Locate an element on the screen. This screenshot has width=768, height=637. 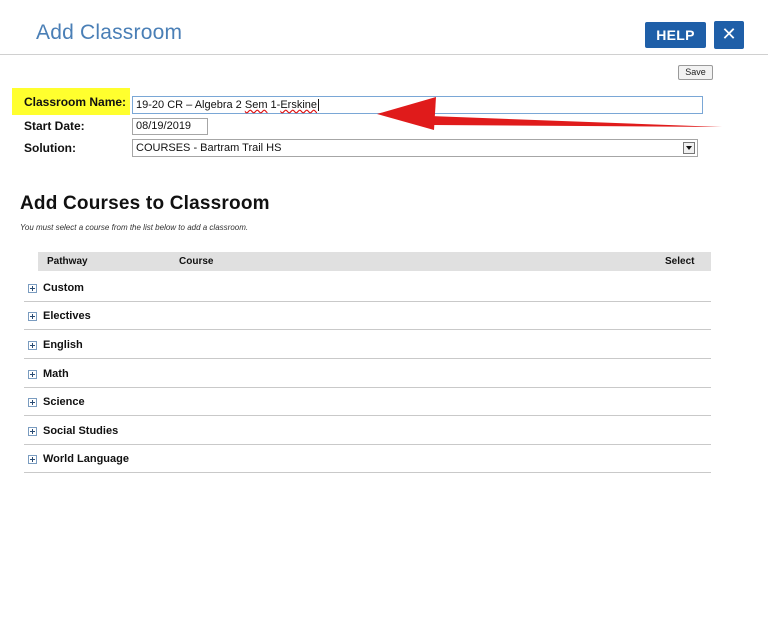
start-date-input: 08/19/2019 is located at coordinates (170, 126).